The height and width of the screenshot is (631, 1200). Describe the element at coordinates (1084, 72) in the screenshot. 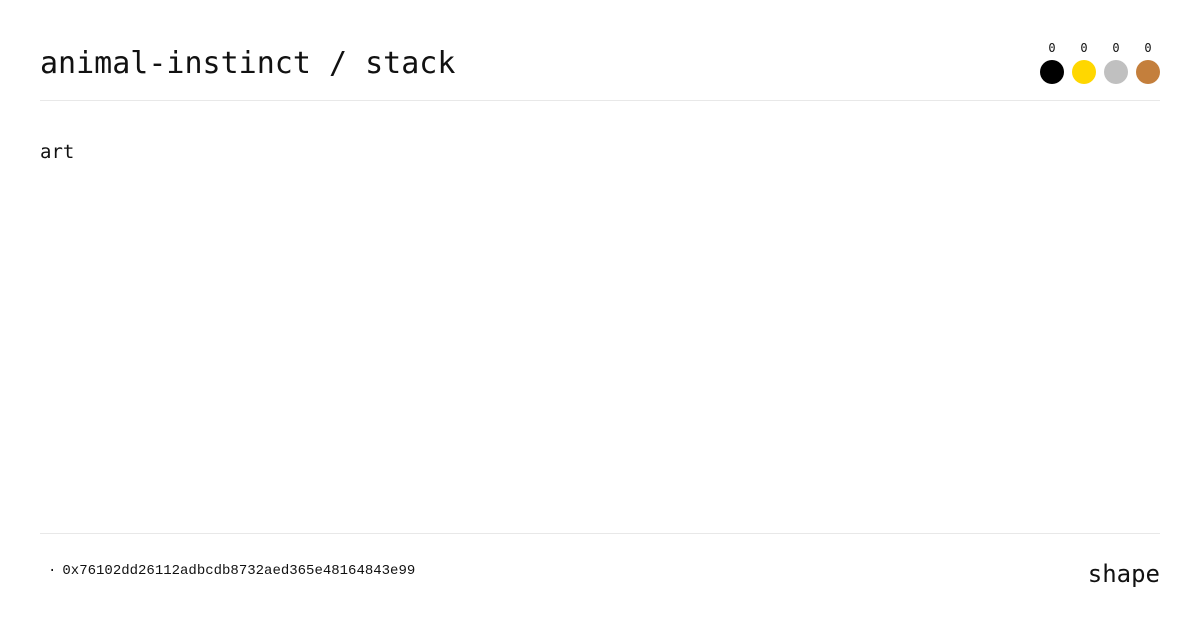

I see `gold-dot-icon` at that location.